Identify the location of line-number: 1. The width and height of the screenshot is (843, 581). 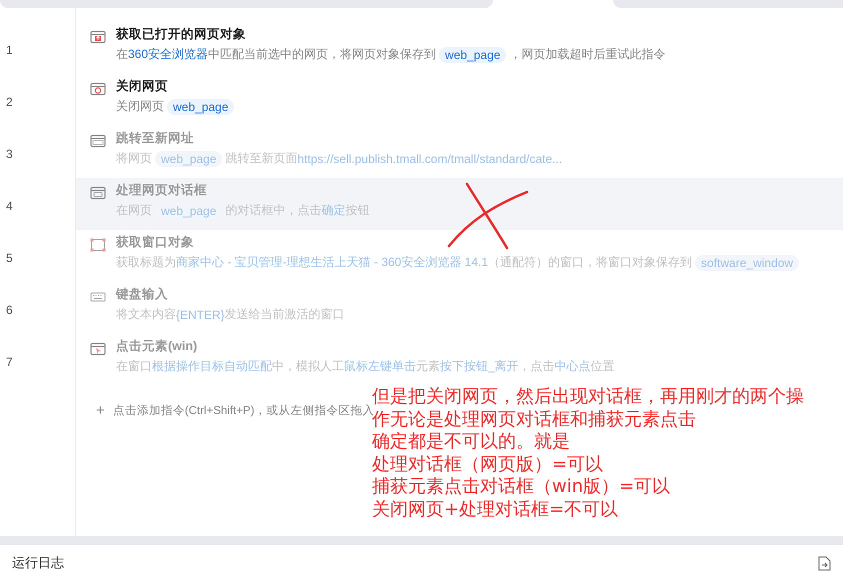
(9, 50).